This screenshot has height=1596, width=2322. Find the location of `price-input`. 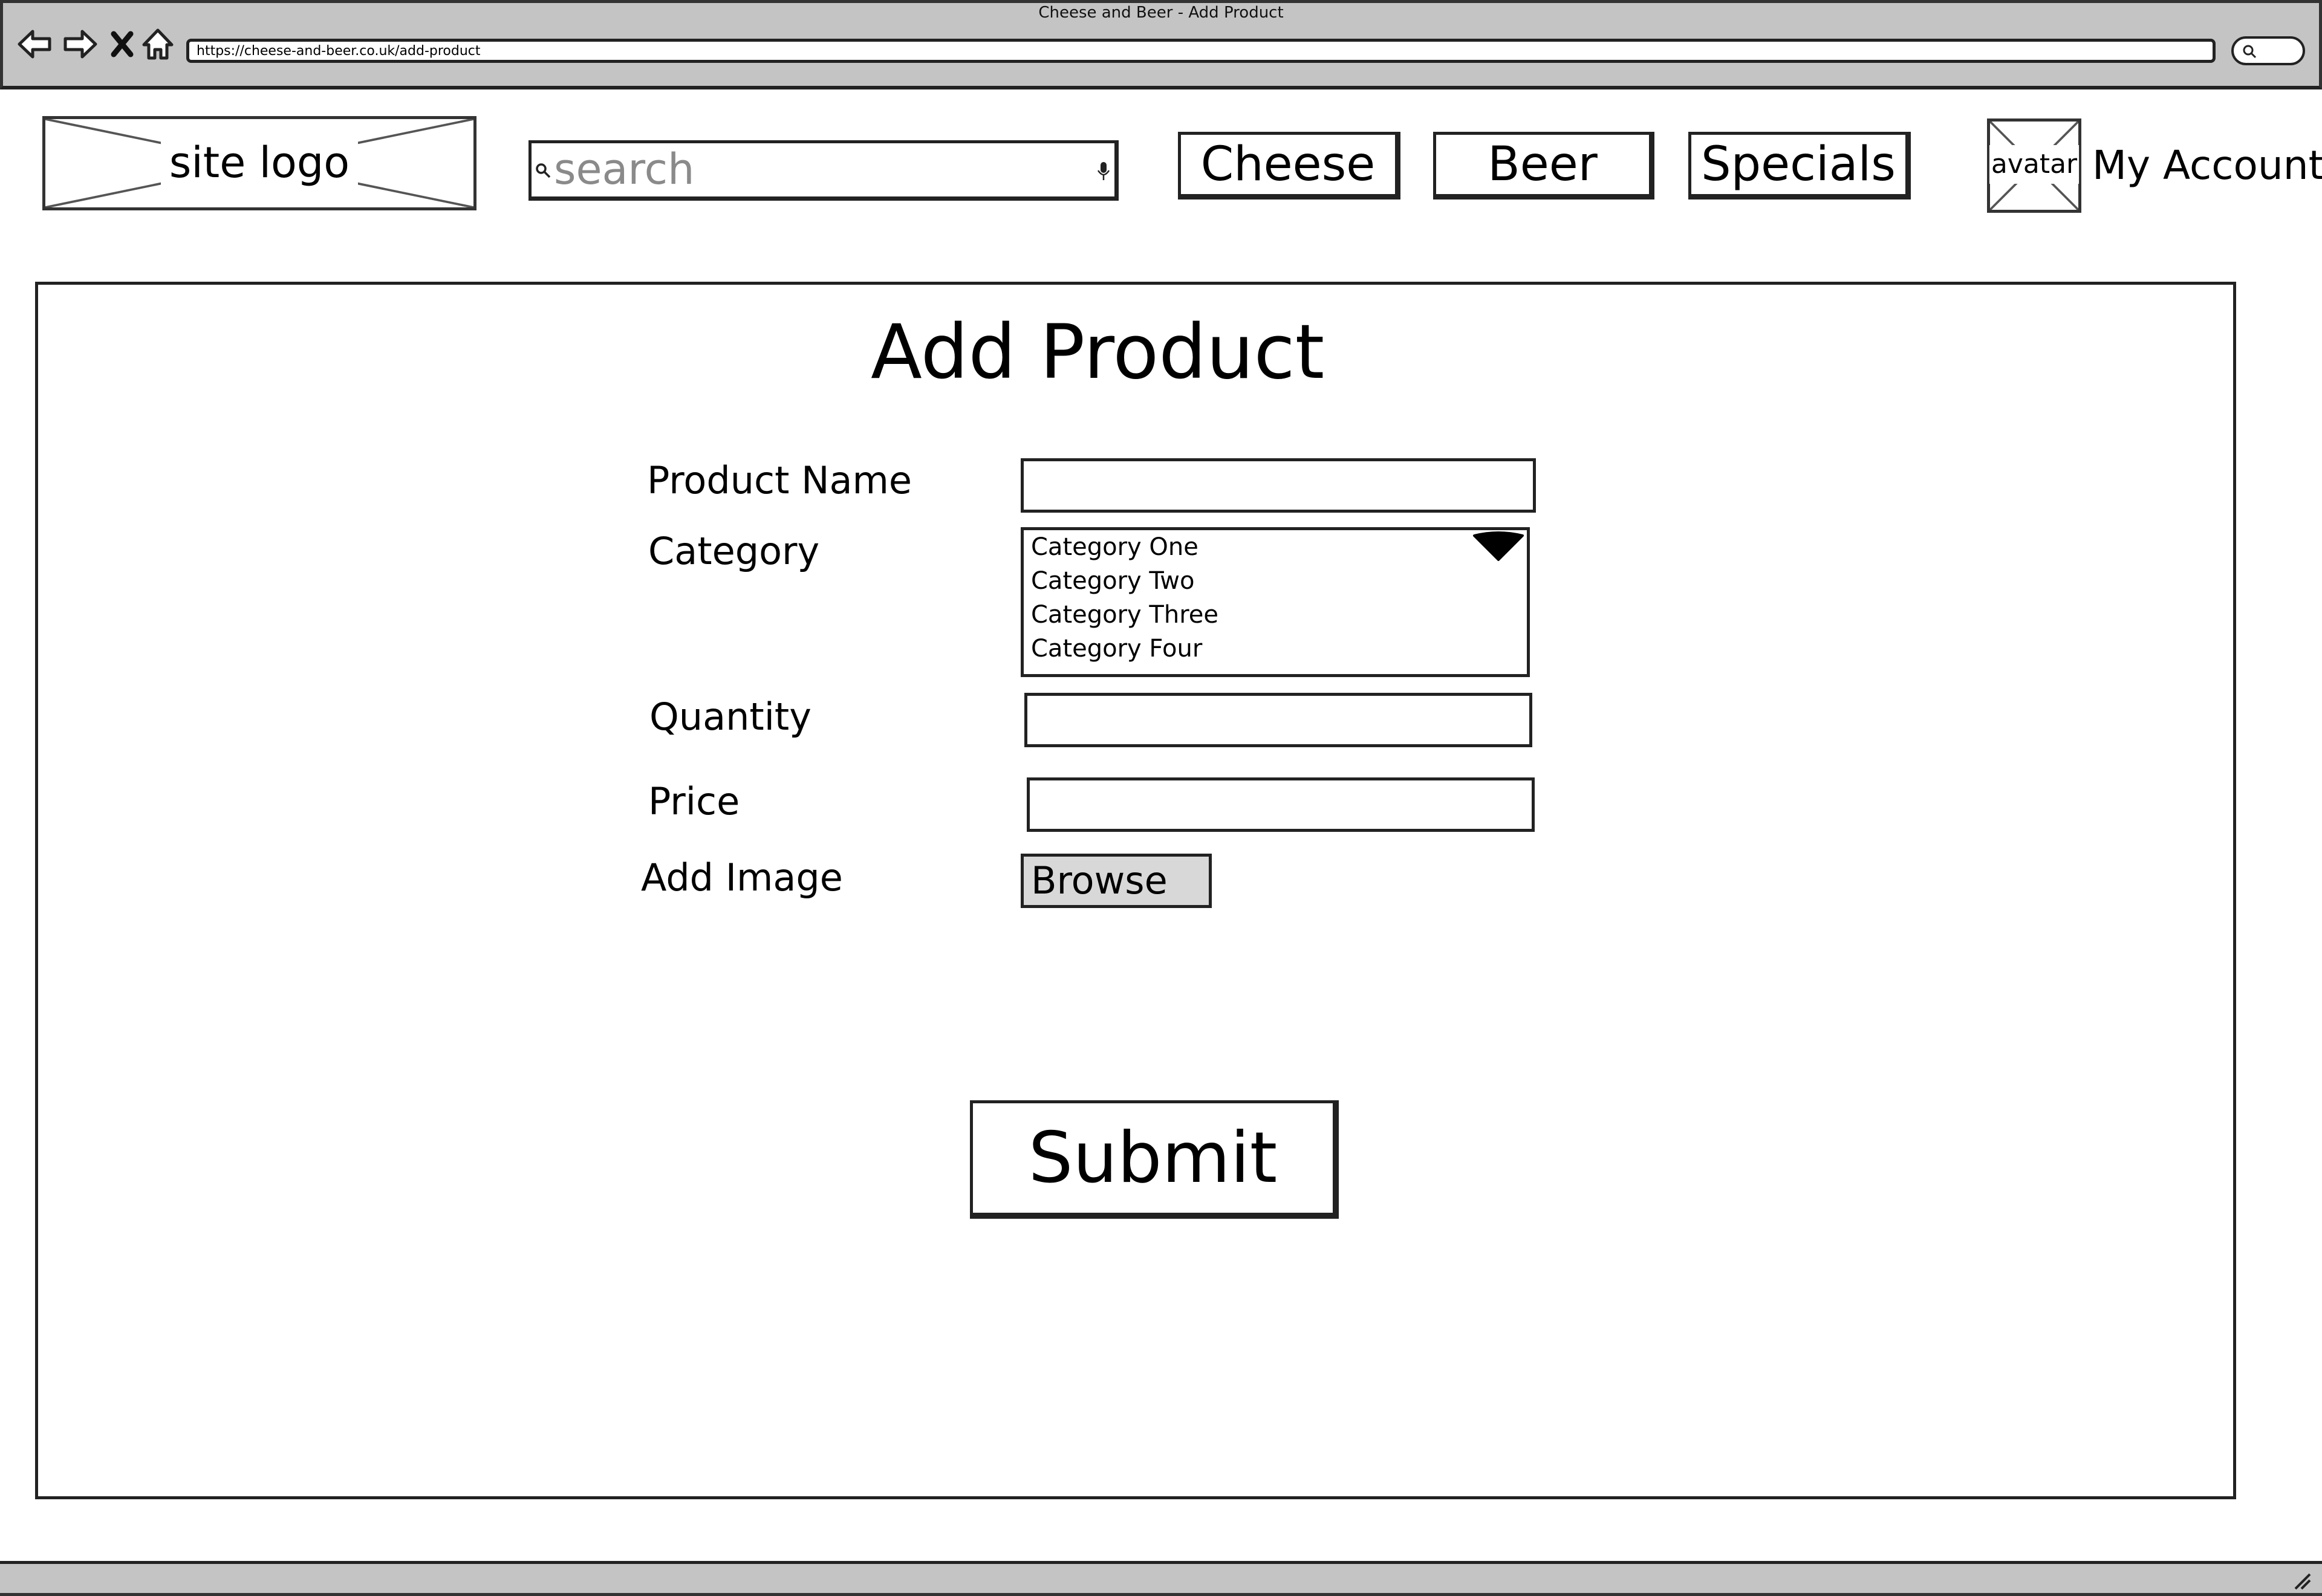

price-input is located at coordinates (1281, 804).